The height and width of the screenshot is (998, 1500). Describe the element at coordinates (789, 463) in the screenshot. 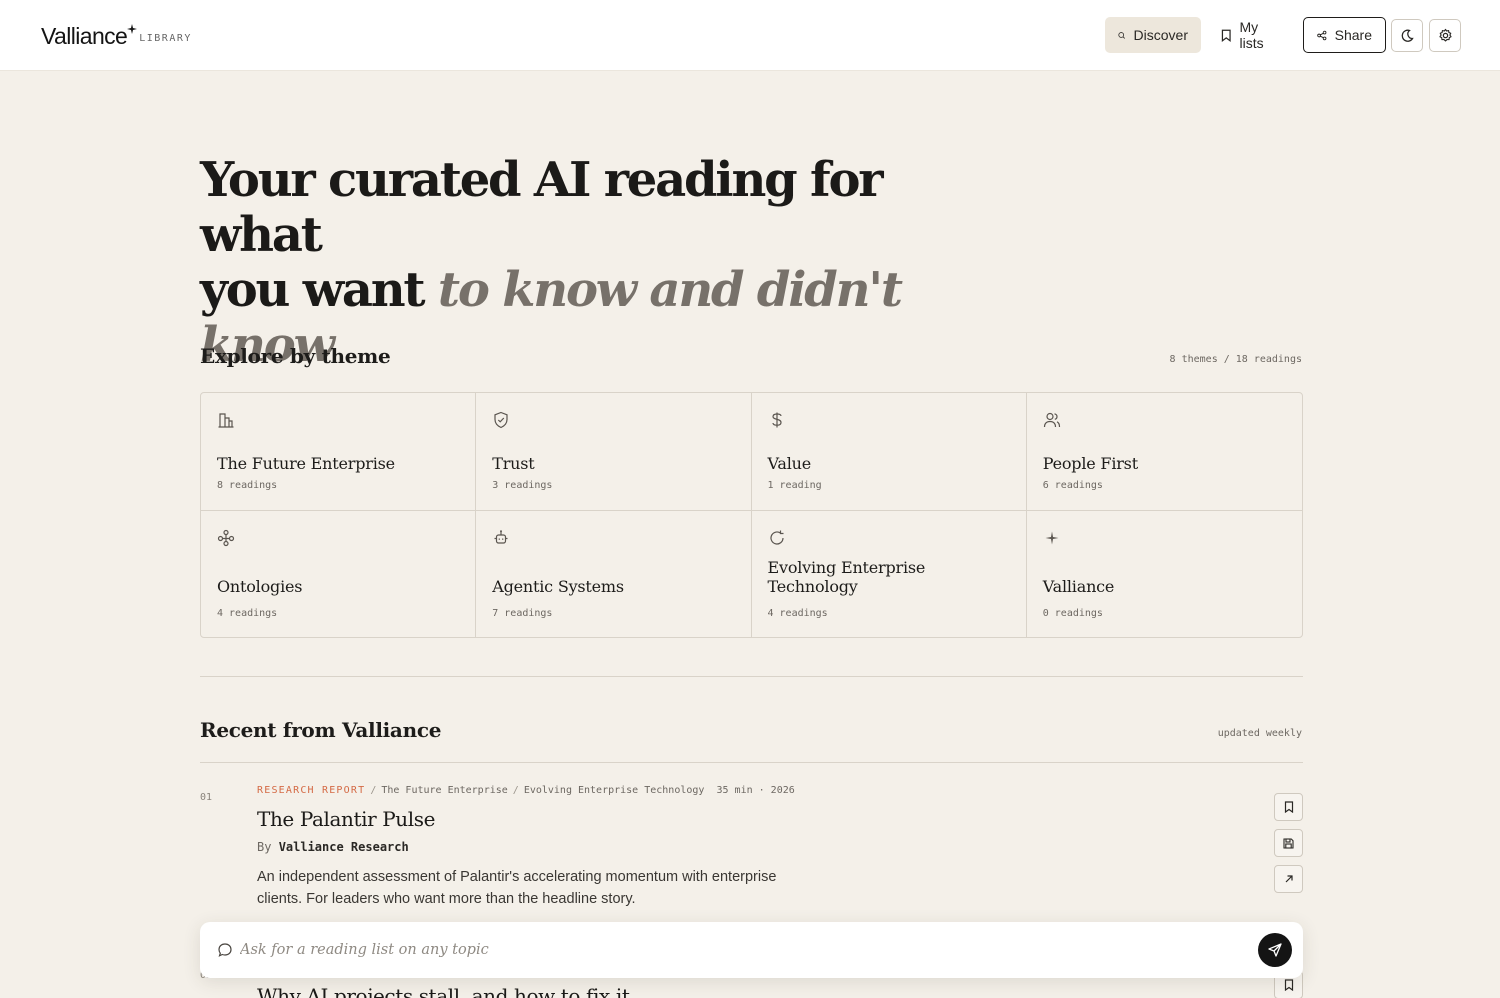

I see `theme-title: Value` at that location.